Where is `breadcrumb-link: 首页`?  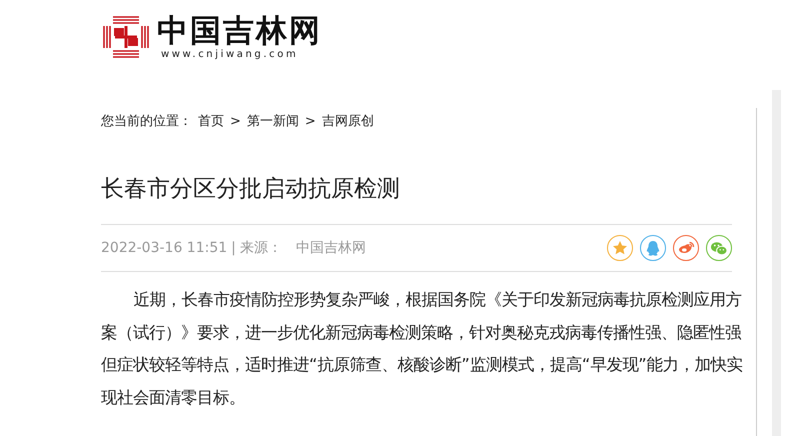 breadcrumb-link: 首页 is located at coordinates (211, 121).